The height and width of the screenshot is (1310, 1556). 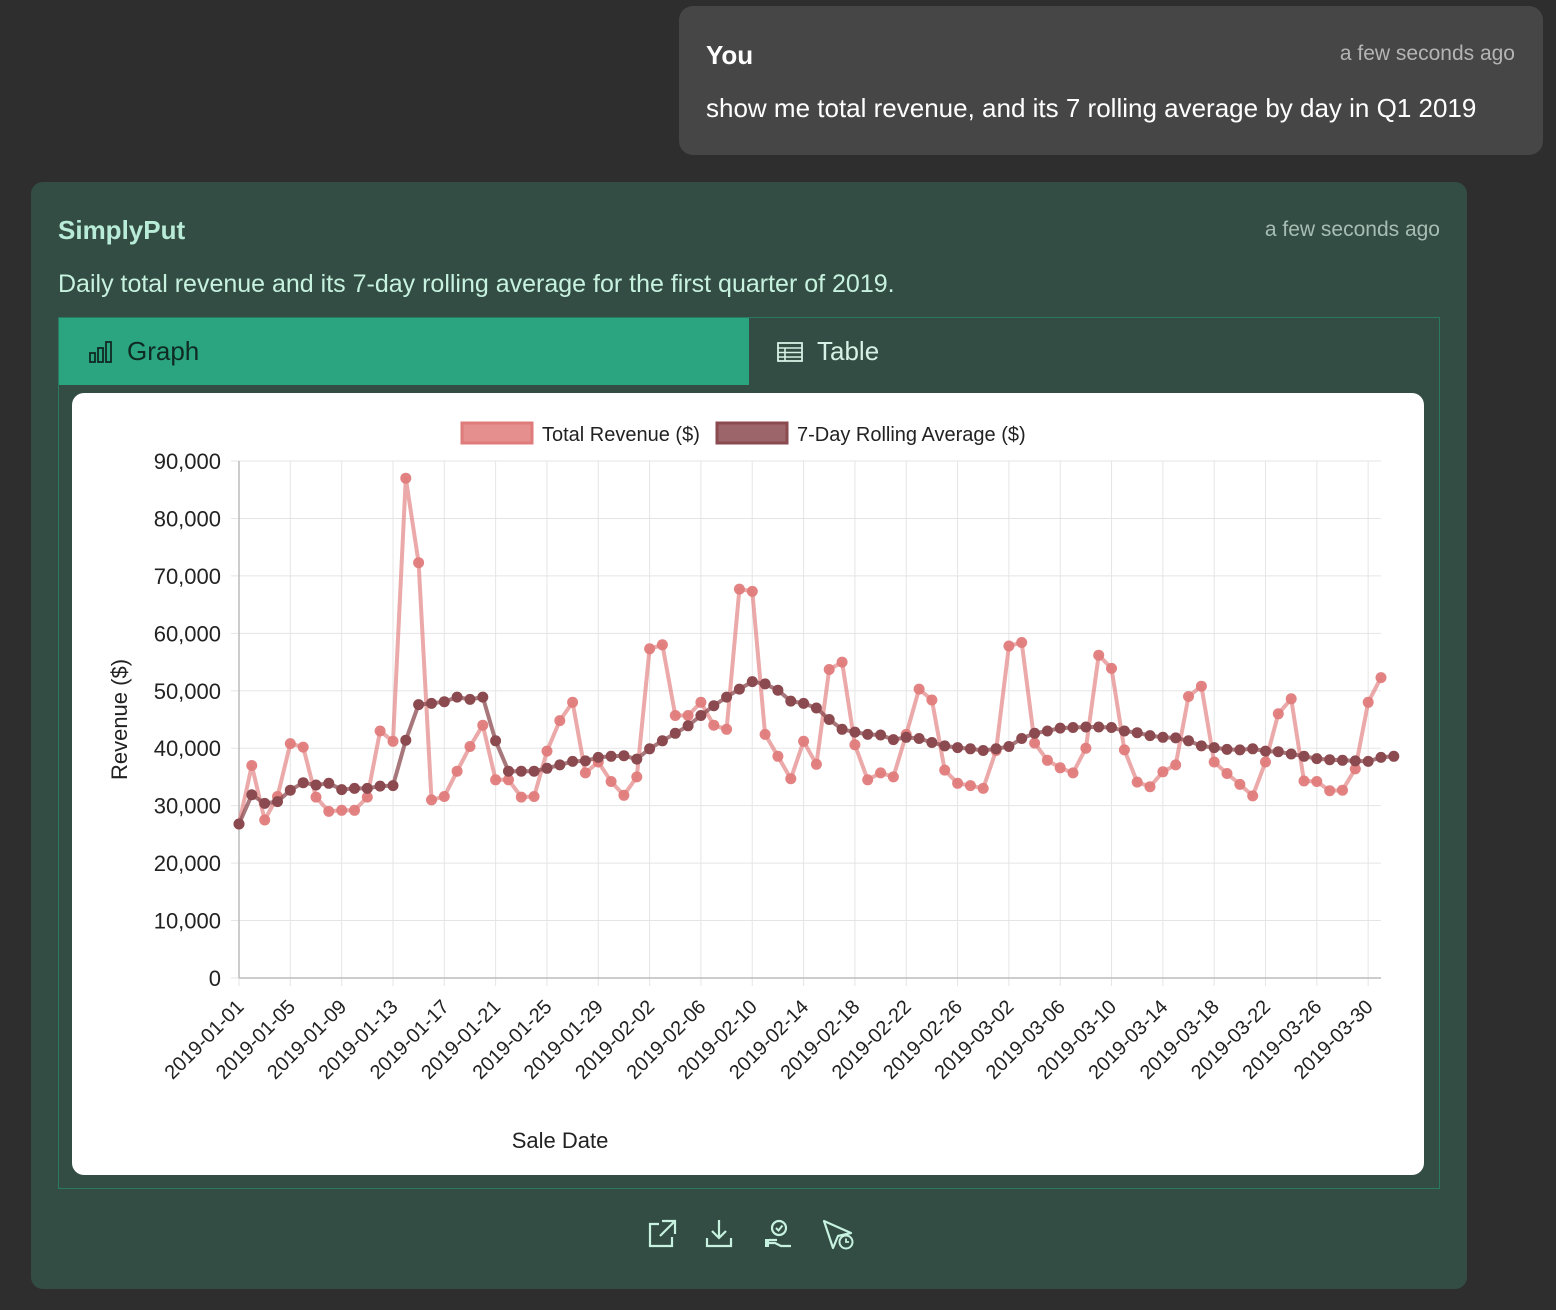 I want to click on y-tick-label: 90,000, so click(x=187, y=461).